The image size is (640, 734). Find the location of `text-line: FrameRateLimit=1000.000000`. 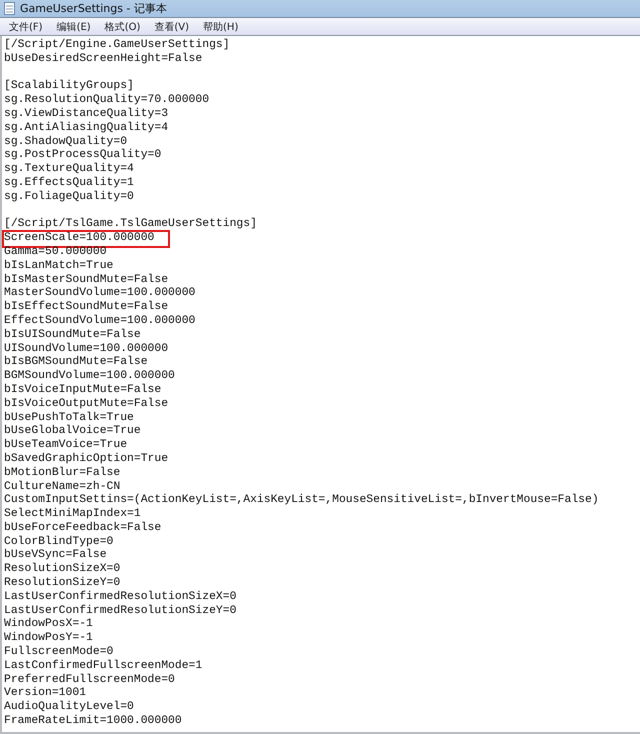

text-line: FrameRateLimit=1000.000000 is located at coordinates (93, 722).